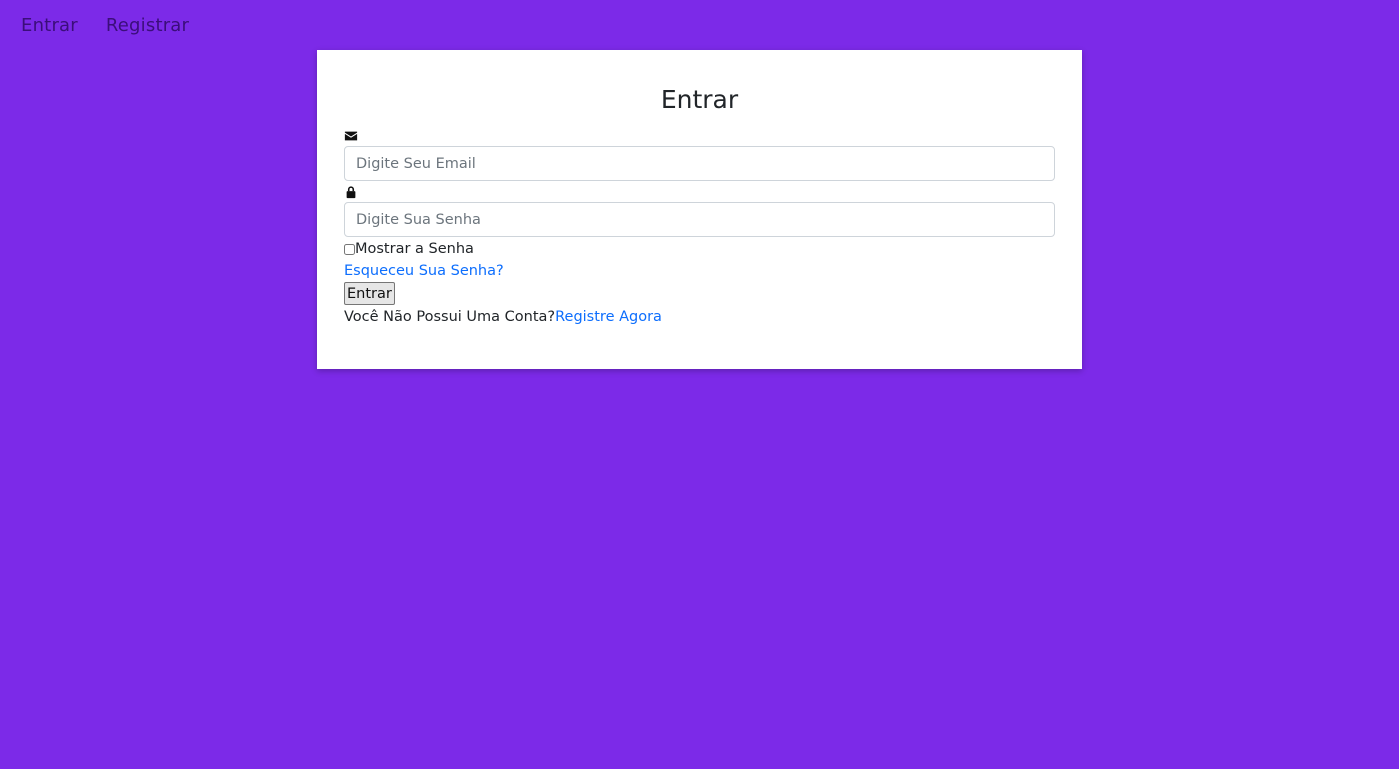 This screenshot has width=1399, height=769. I want to click on email-input, so click(699, 163).